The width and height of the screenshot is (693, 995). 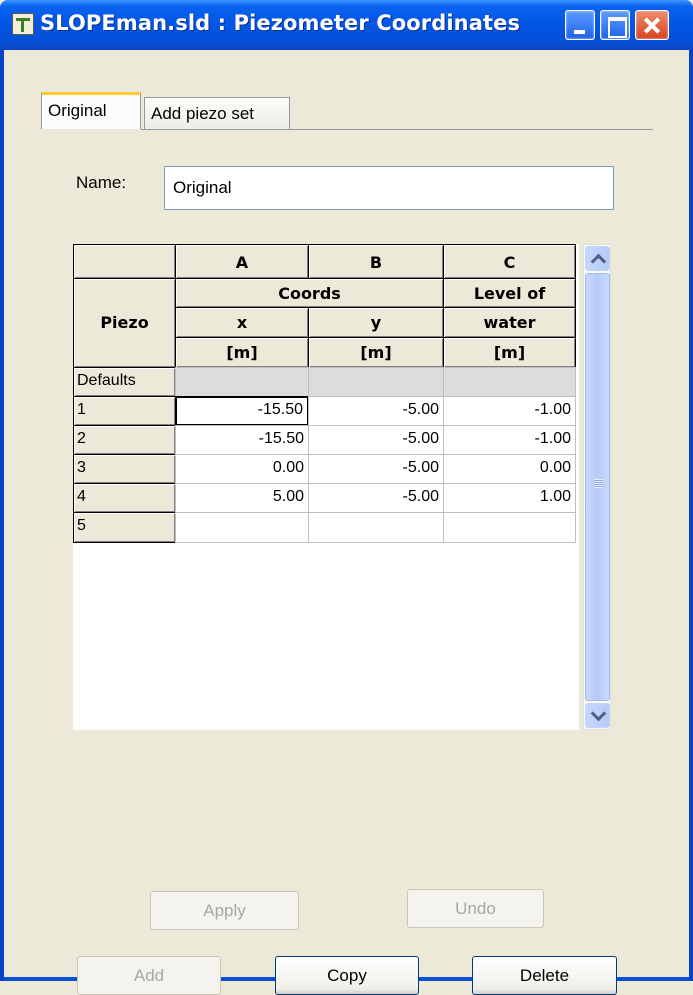 What do you see at coordinates (544, 975) in the screenshot?
I see `delete-button: Delete` at bounding box center [544, 975].